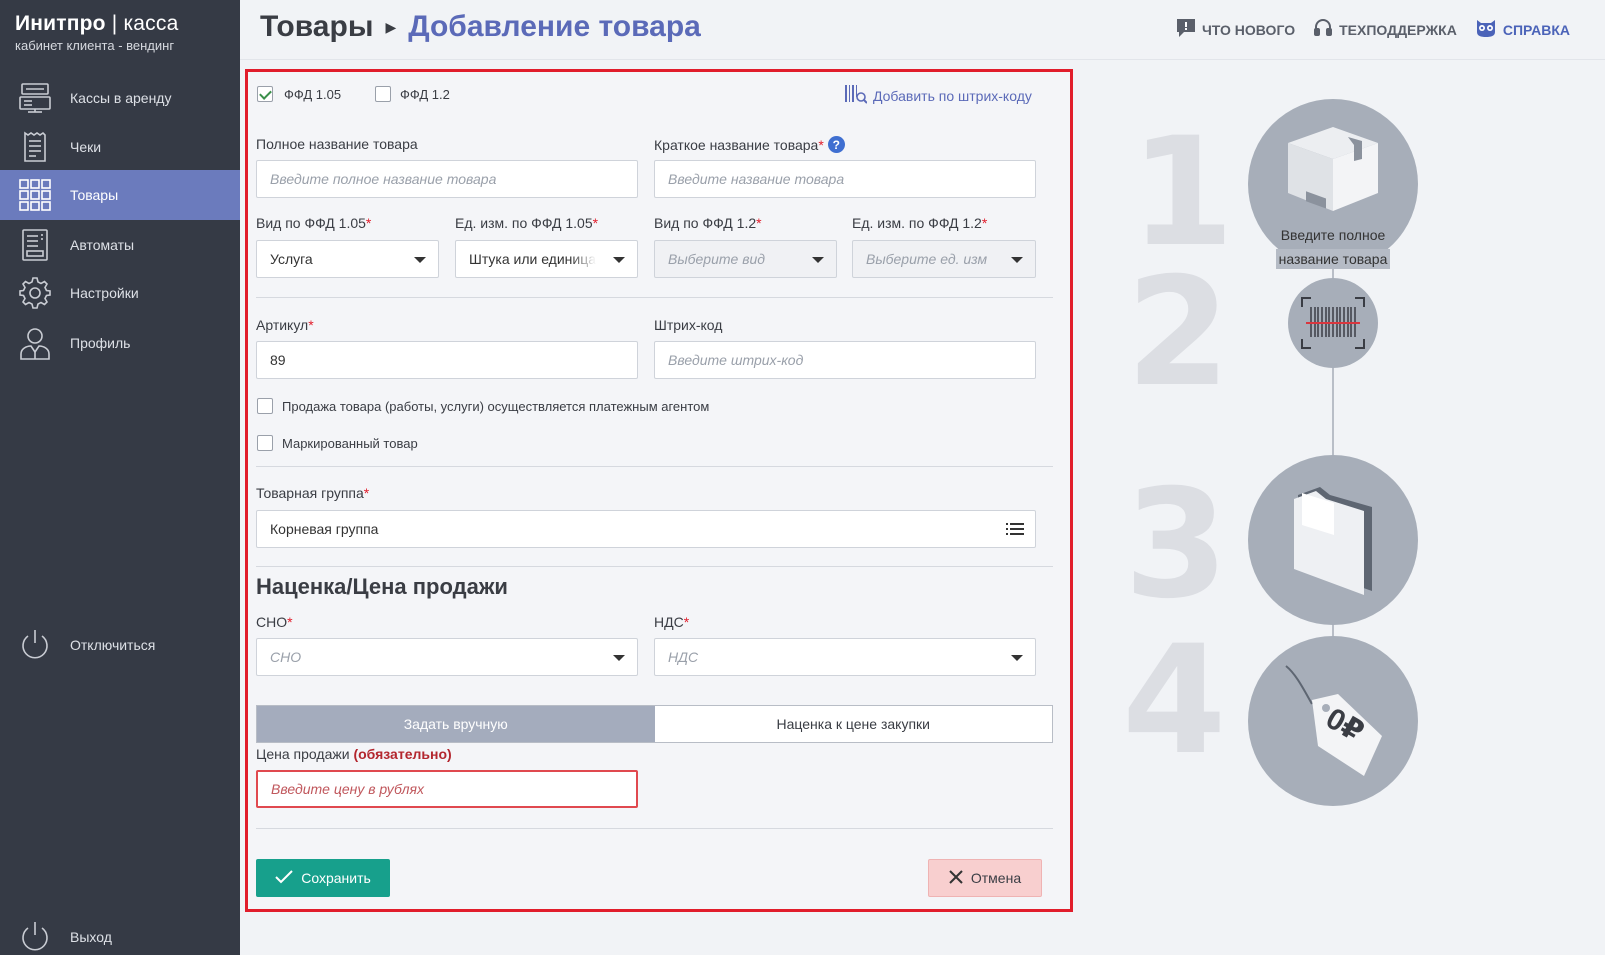  What do you see at coordinates (554, 26) in the screenshot?
I see `page-title: Добавление товара` at bounding box center [554, 26].